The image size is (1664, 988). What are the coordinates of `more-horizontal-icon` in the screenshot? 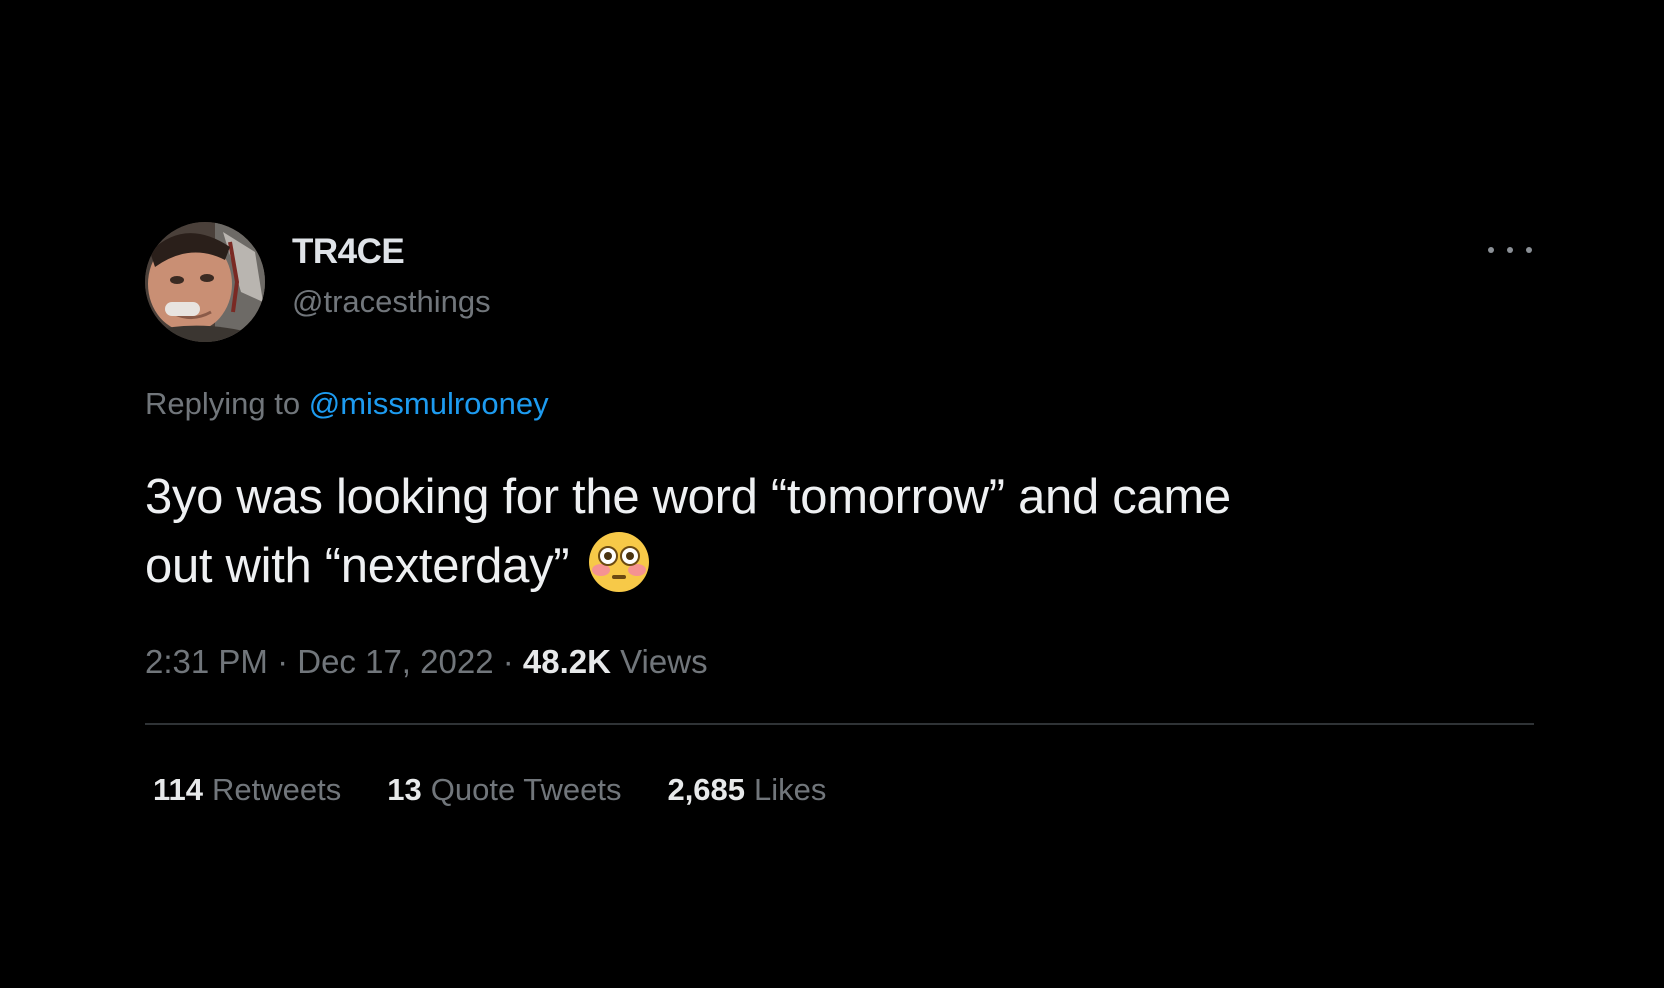 It's located at (1510, 250).